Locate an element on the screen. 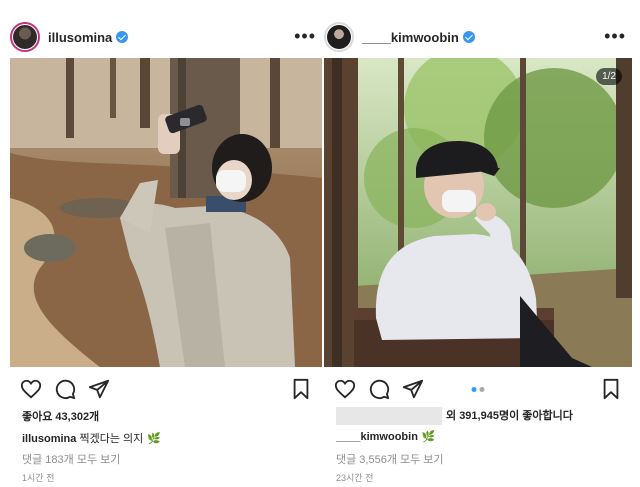 The image size is (640, 487). likes-count: 좋아요 43,302개 is located at coordinates (168, 416).